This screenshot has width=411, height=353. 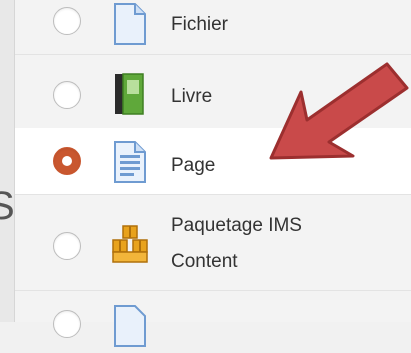 I want to click on radio-partial, so click(x=67, y=324).